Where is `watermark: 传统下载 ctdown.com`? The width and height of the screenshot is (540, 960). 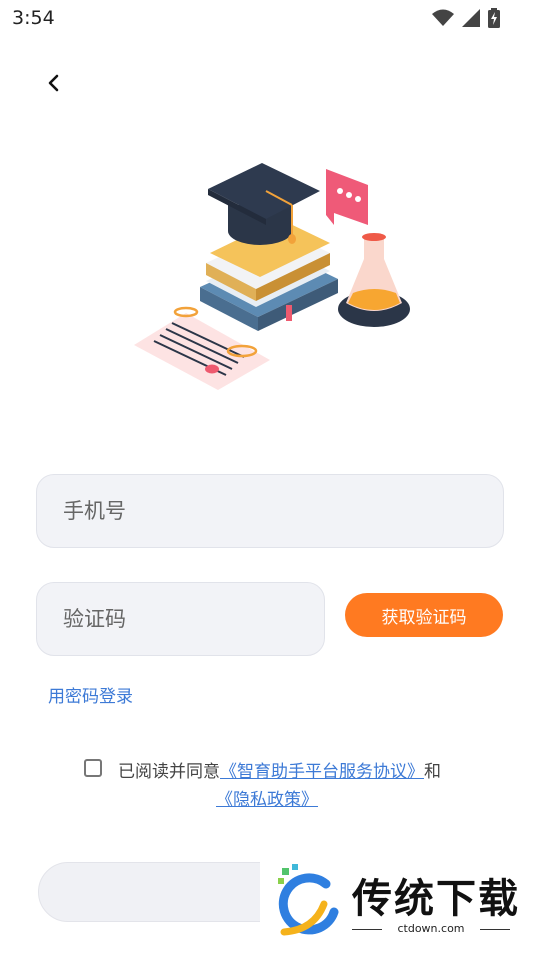
watermark: 传统下载 ctdown.com is located at coordinates (389, 900).